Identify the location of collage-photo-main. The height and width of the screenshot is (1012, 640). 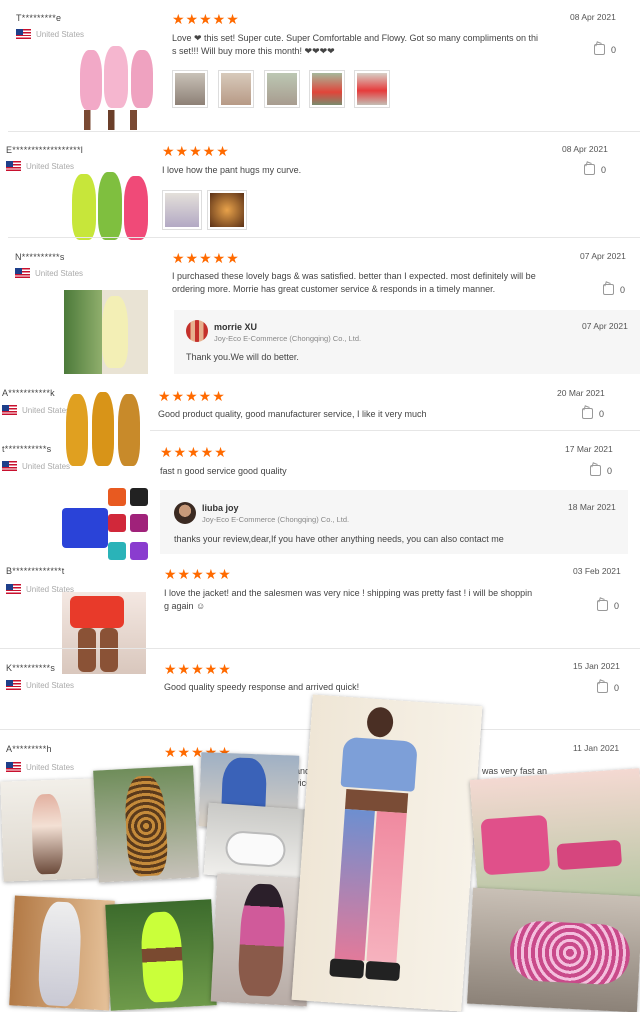
(387, 853).